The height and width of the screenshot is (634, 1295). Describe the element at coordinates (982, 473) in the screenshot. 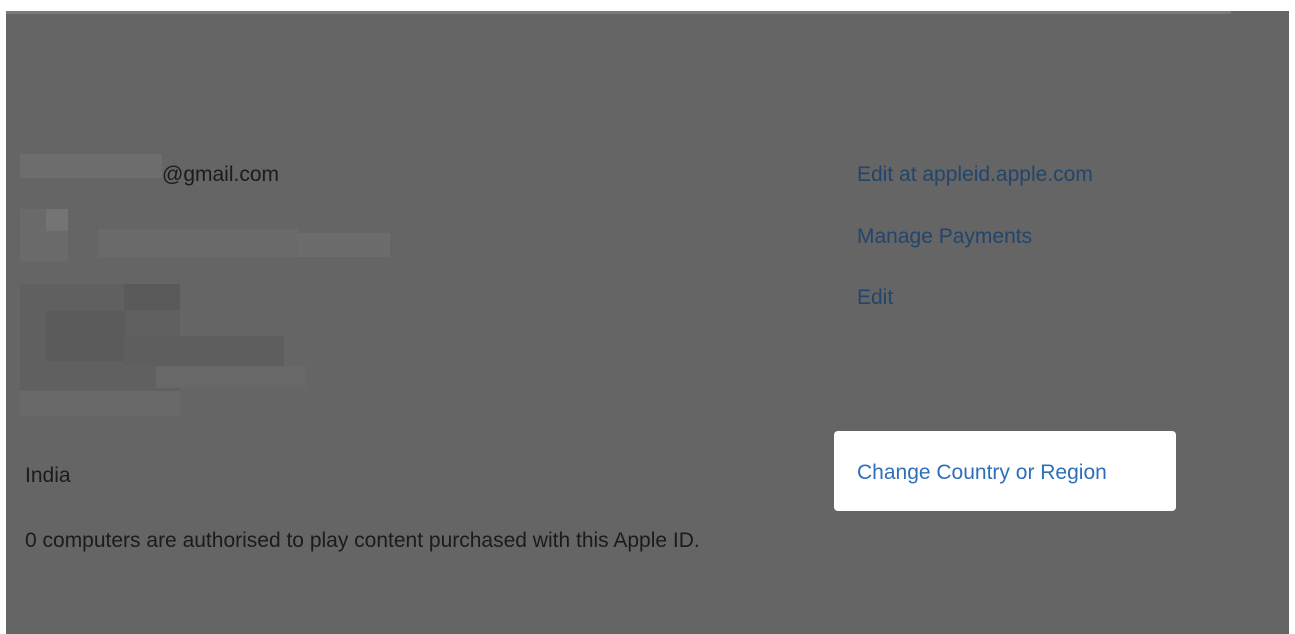

I see `change-country-or-region-link: Change Country or Region` at that location.